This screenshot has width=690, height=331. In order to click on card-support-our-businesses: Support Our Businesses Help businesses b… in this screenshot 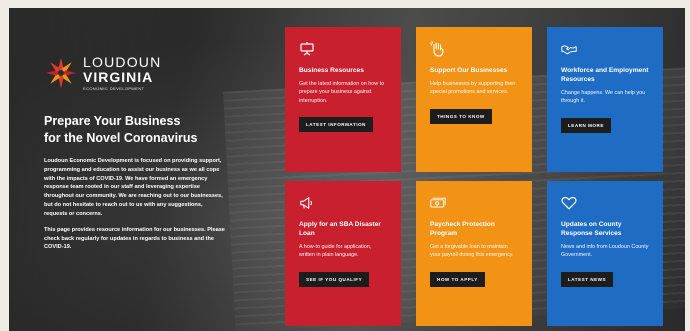, I will do `click(474, 99)`.